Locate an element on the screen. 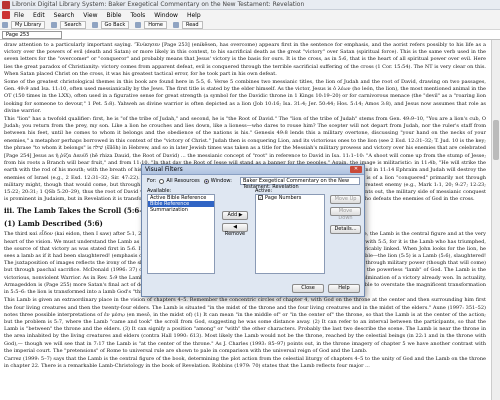 This screenshot has height=400, width=500. back-icon is located at coordinates (94, 24).